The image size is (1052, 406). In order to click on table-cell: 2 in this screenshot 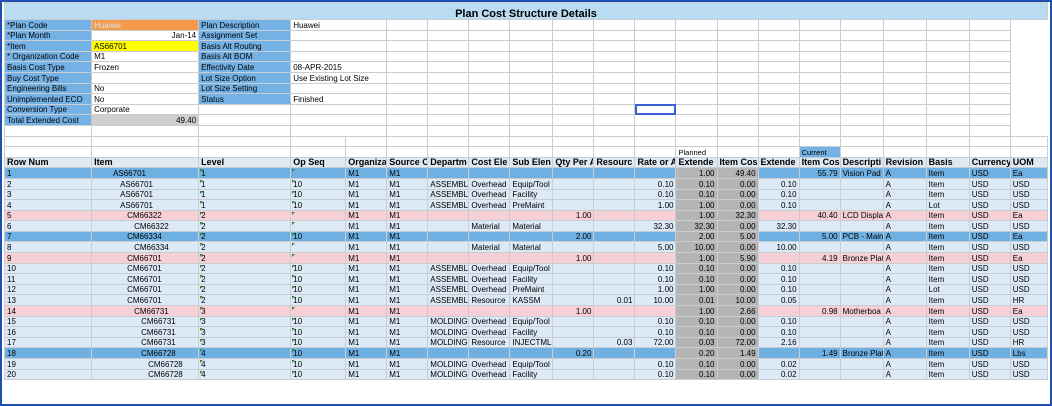, I will do `click(245, 258)`.